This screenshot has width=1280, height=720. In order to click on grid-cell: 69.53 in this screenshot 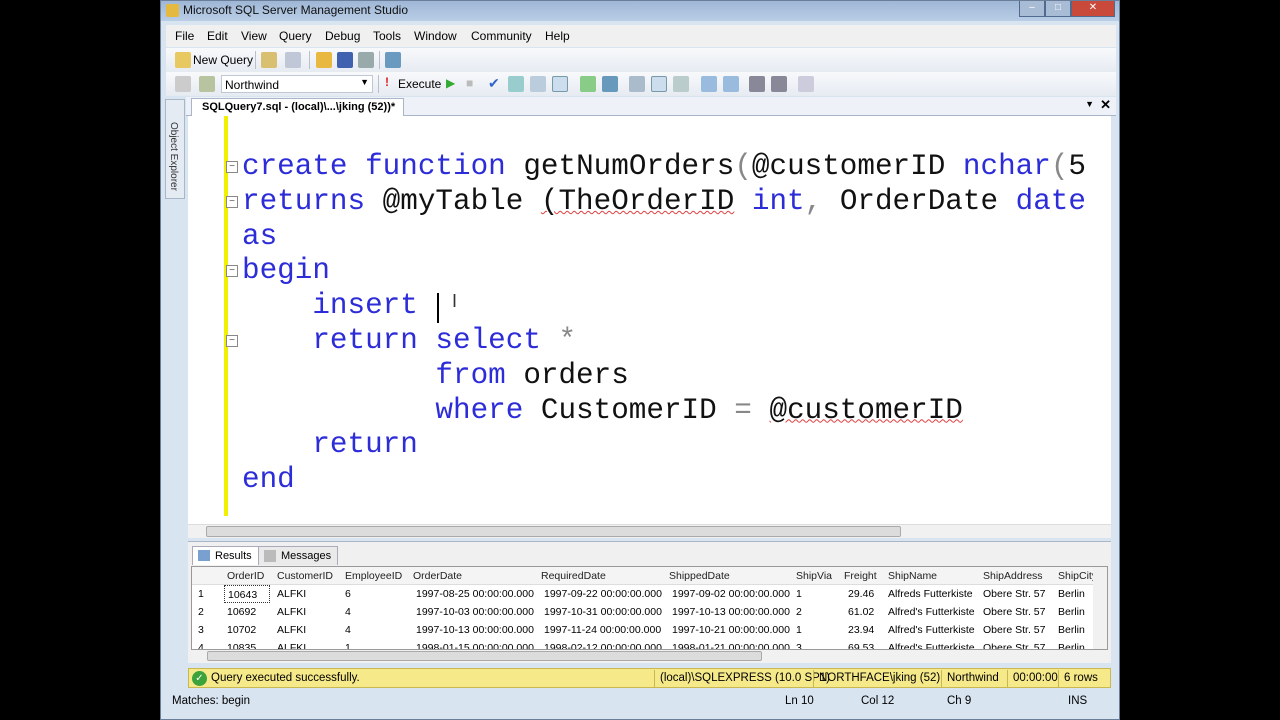, I will do `click(861, 644)`.